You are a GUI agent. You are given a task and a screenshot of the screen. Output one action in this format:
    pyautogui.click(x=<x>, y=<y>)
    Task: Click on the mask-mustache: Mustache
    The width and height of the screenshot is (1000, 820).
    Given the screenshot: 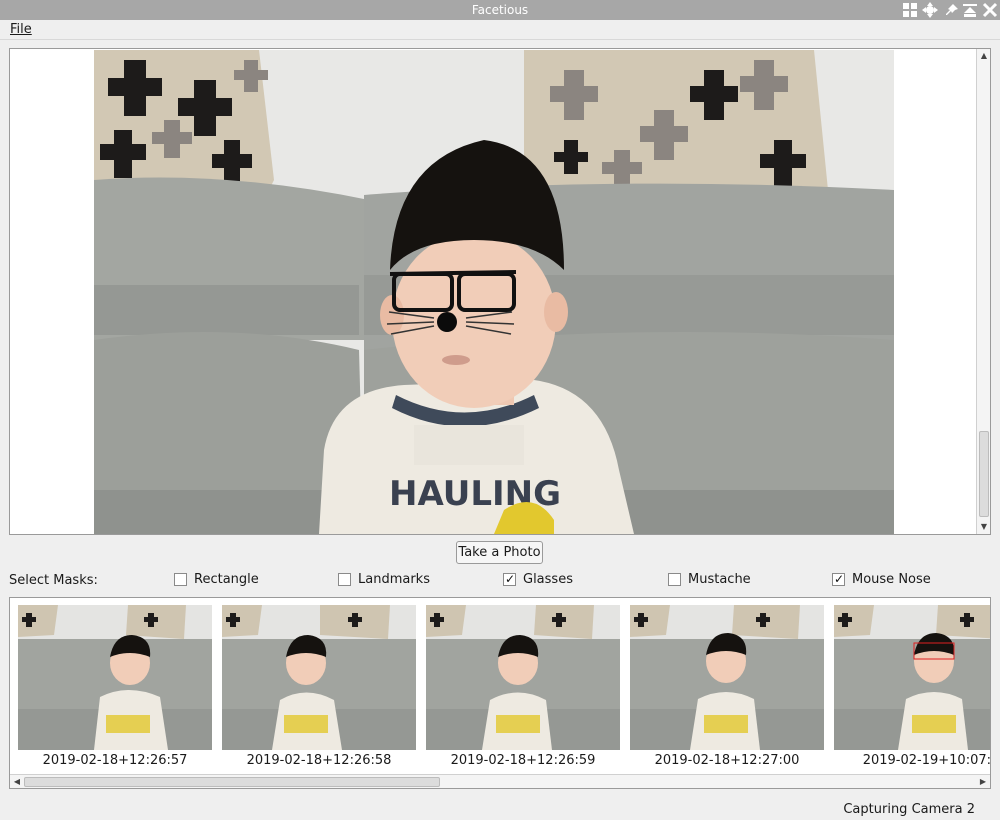 What is the action you would take?
    pyautogui.click(x=709, y=579)
    